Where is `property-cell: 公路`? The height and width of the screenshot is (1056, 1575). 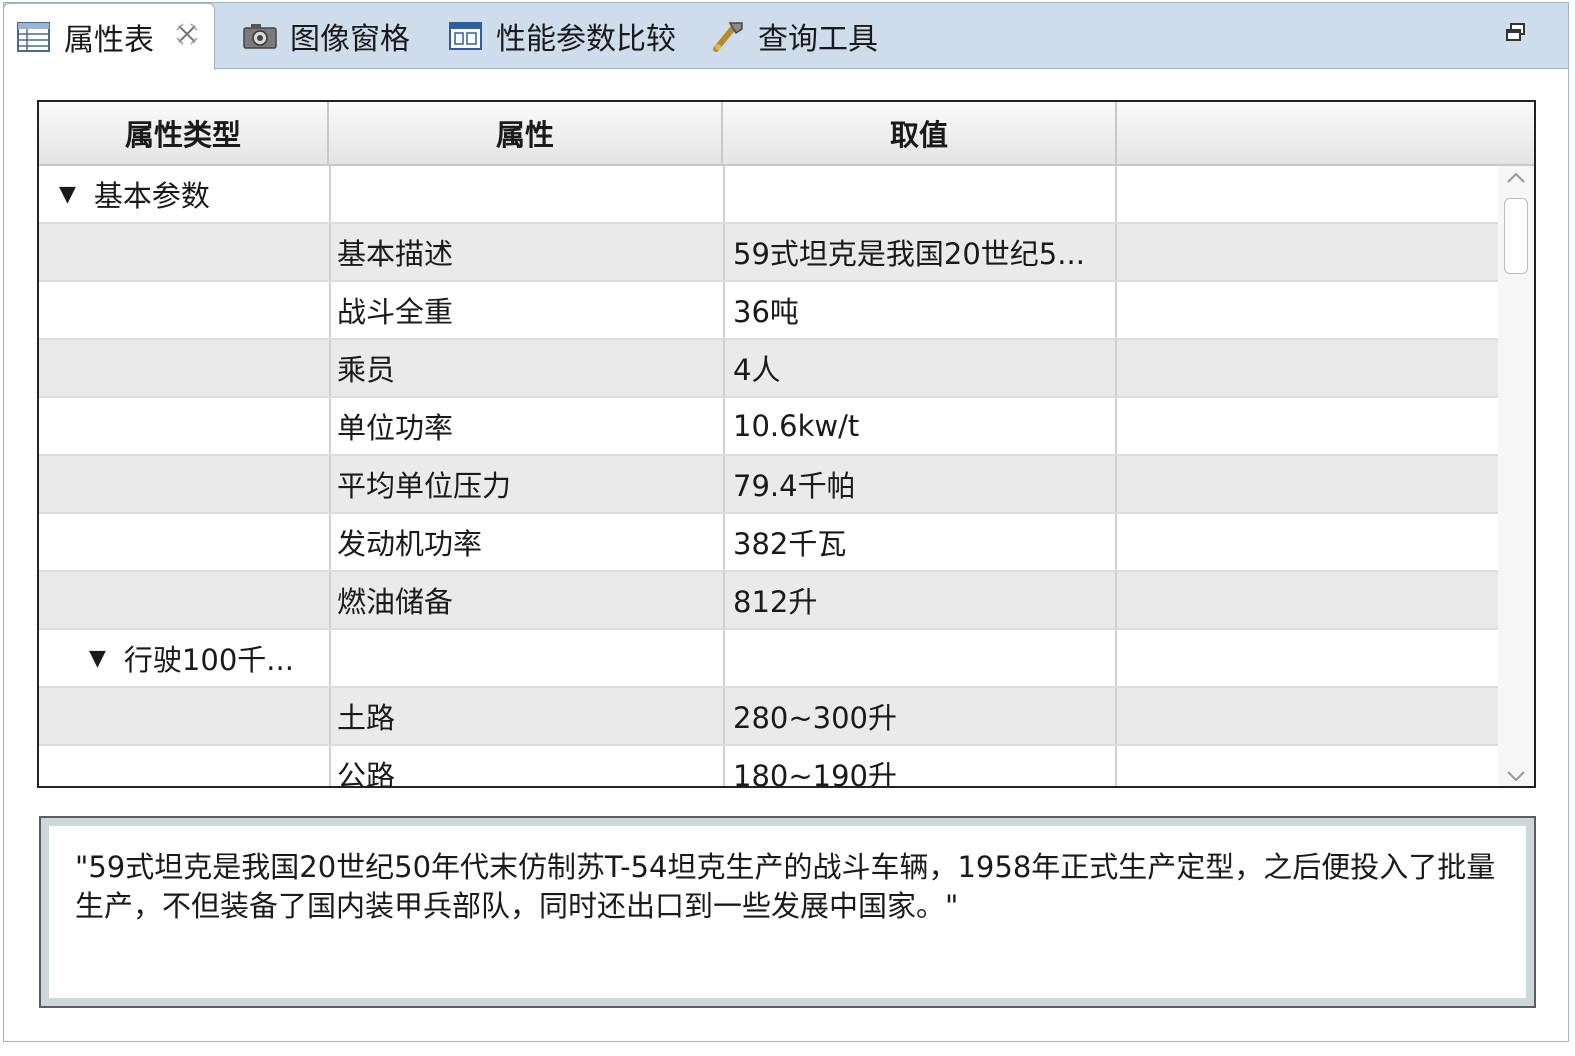
property-cell: 公路 is located at coordinates (526, 766).